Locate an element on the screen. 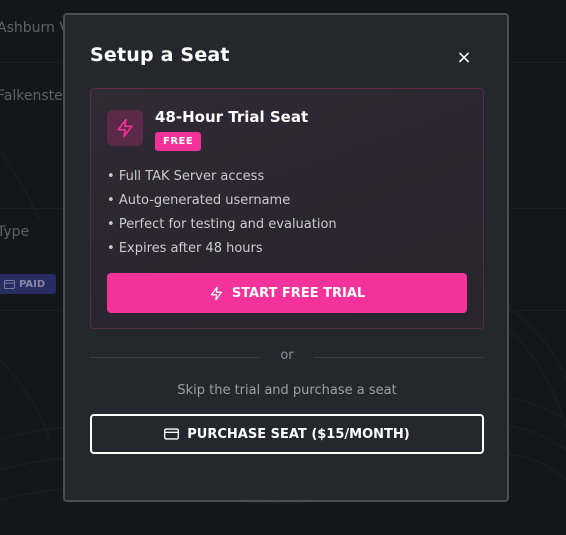  start-free-trial-button: START FREE TRIAL is located at coordinates (287, 293).